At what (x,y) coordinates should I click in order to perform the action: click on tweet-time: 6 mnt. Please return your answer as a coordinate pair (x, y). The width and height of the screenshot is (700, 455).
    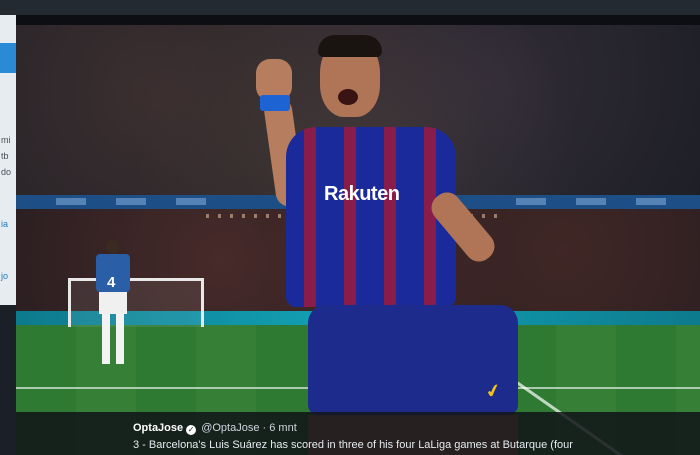
    Looking at the image, I should click on (283, 428).